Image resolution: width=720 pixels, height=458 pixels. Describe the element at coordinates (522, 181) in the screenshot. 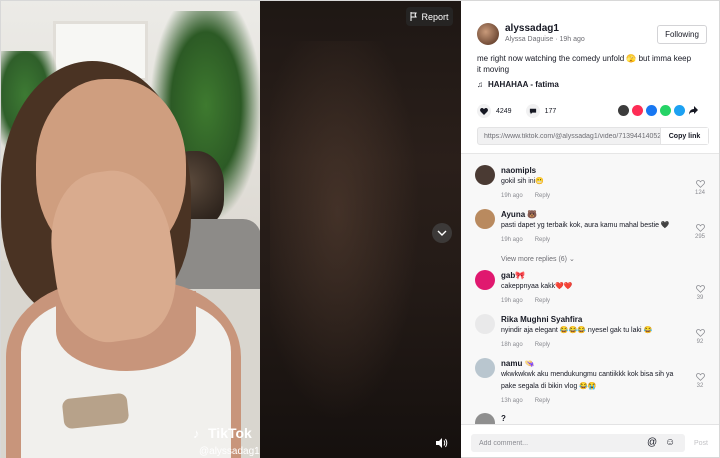

I see `comment-text: gokil sih ini😬` at that location.